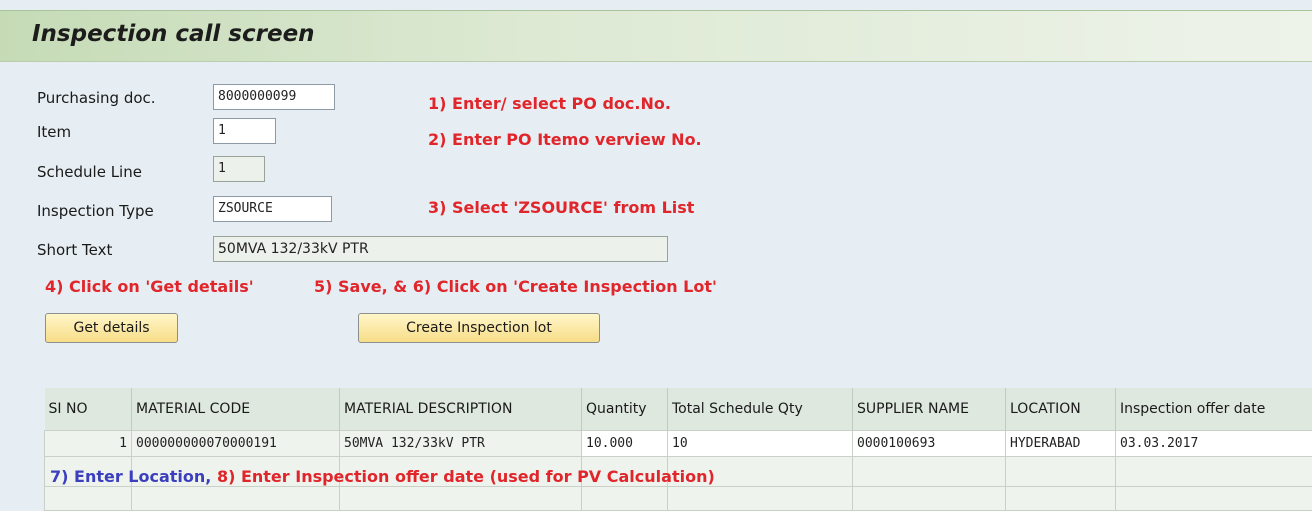  I want to click on annotation-step7: 7) Enter Location,, so click(130, 476).